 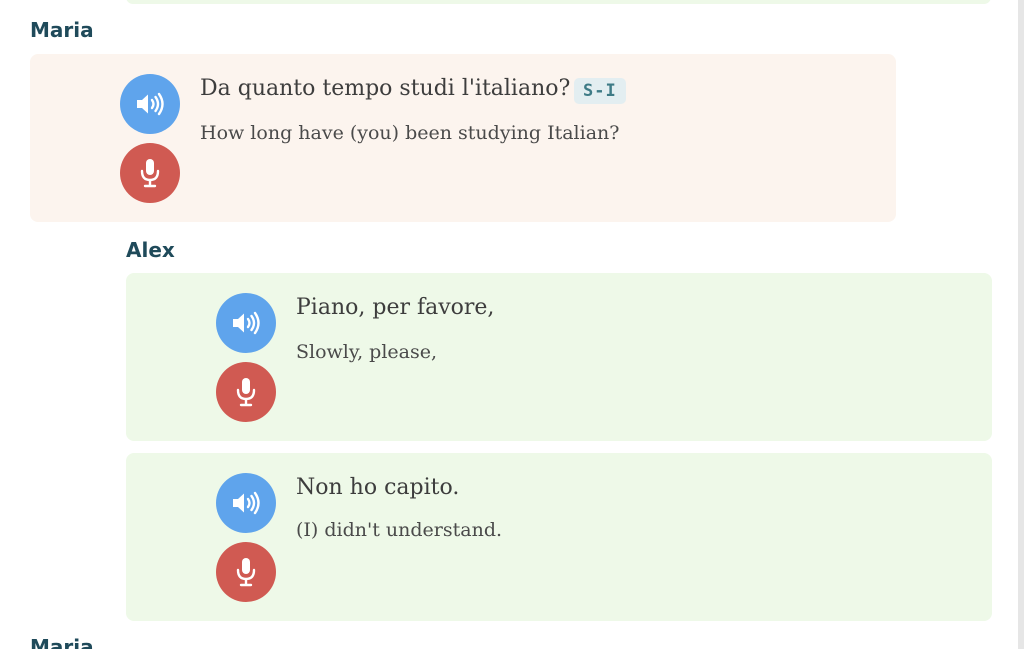 I want to click on italian-phrase: Non ho capito., so click(x=378, y=487).